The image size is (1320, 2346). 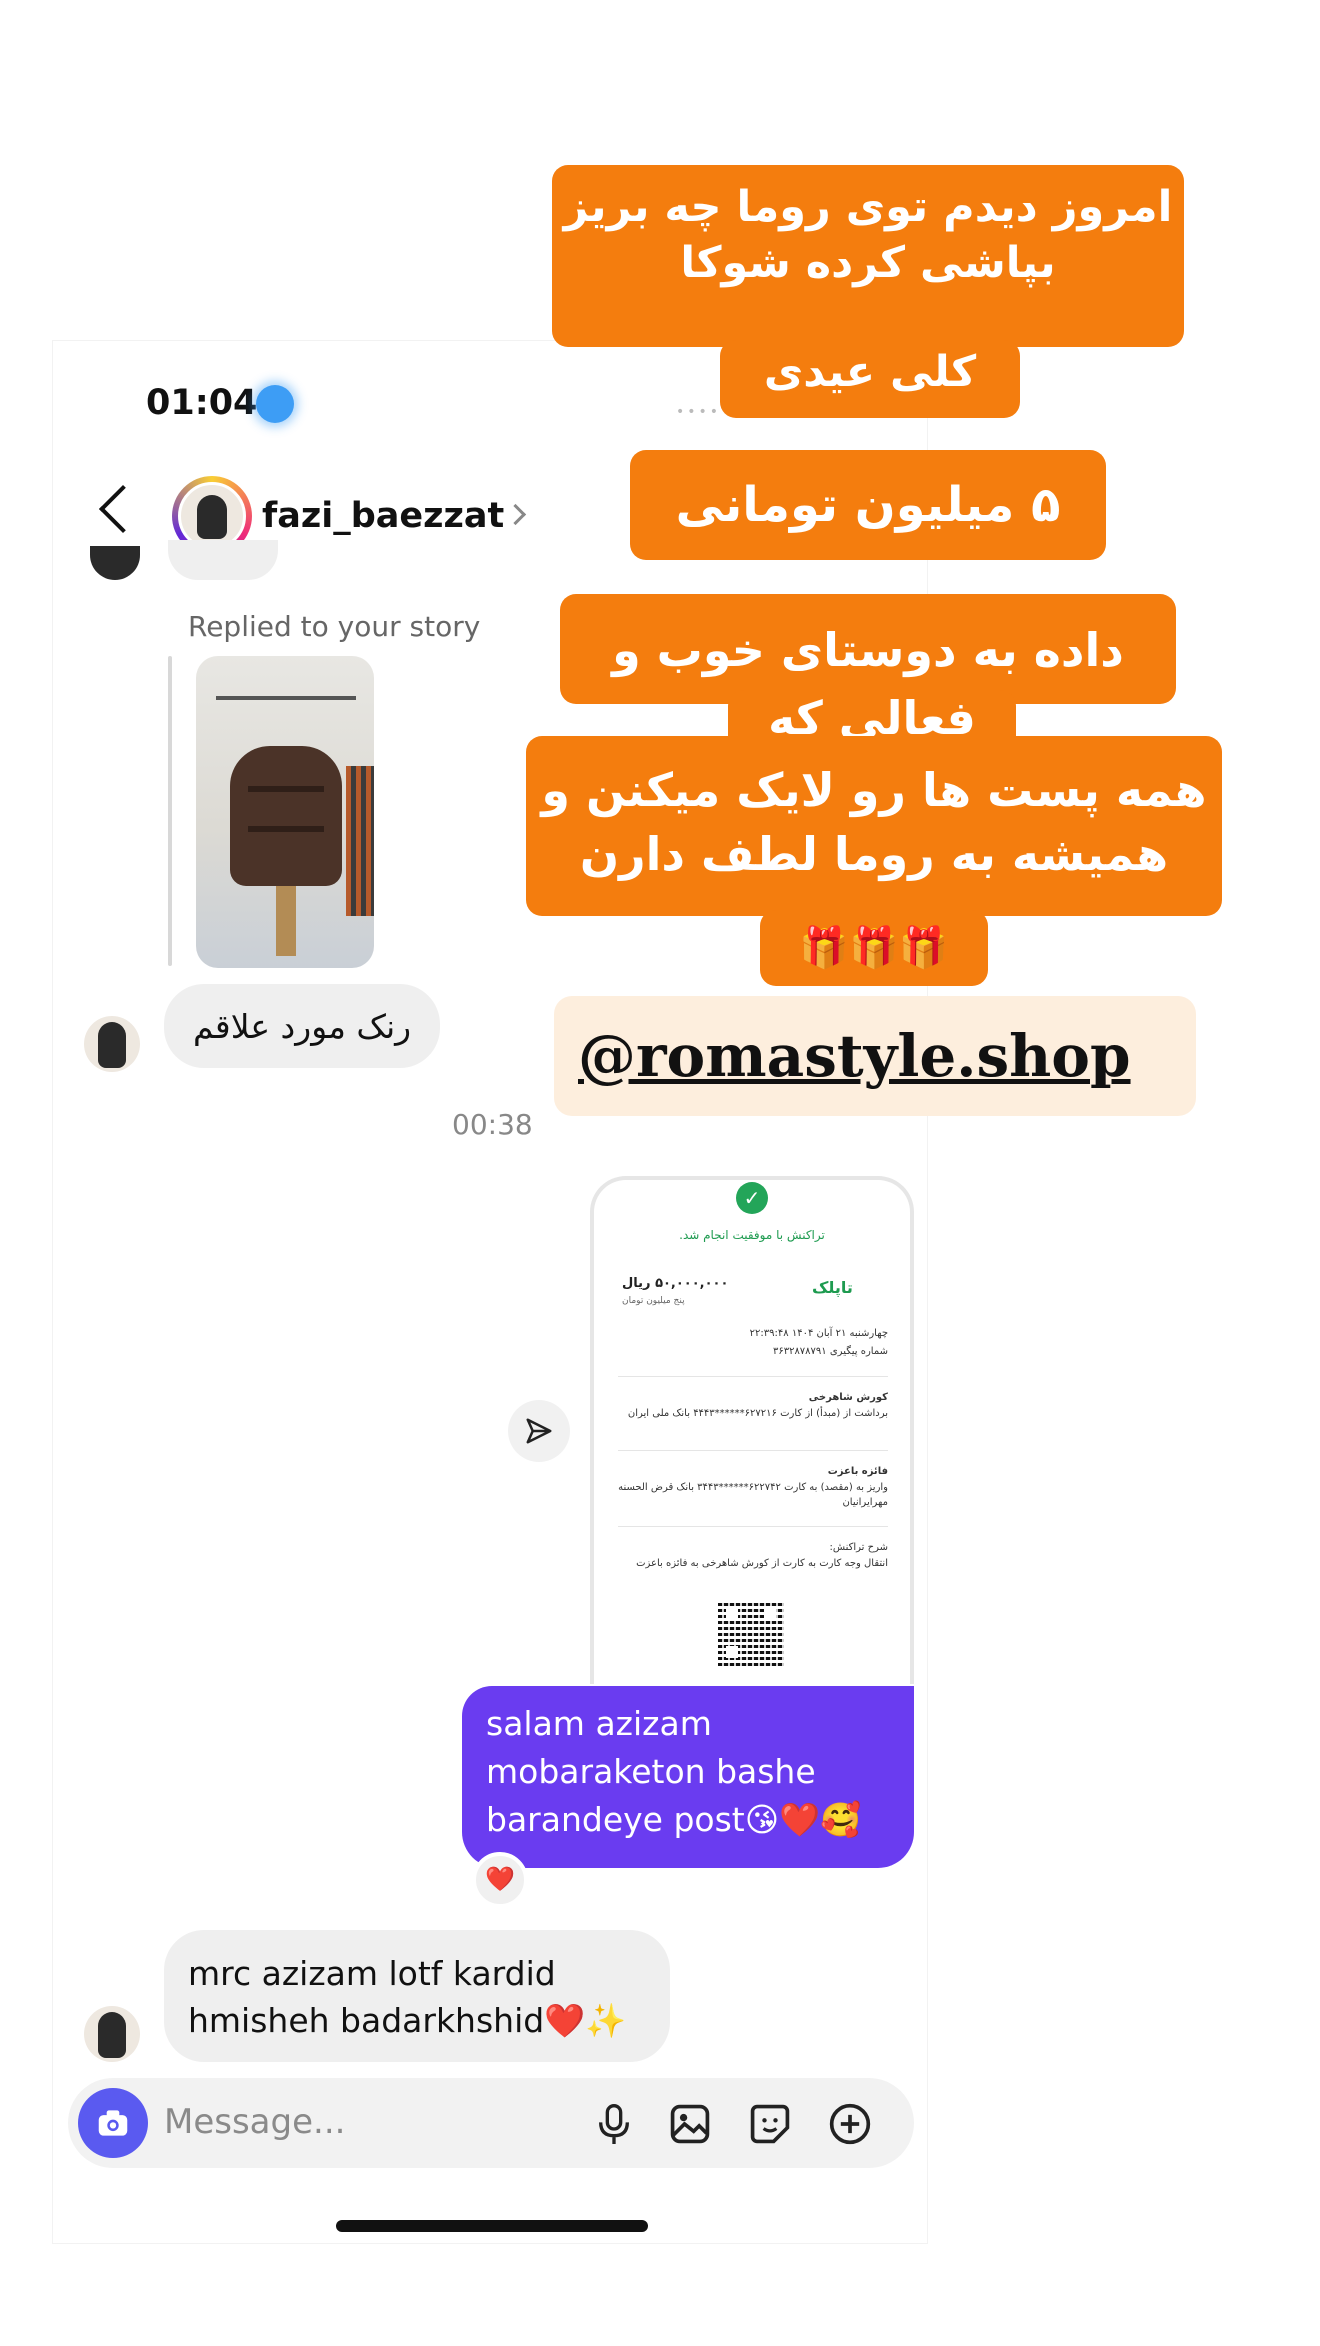 What do you see at coordinates (599, 1723) in the screenshot?
I see `message-line: salam azizam` at bounding box center [599, 1723].